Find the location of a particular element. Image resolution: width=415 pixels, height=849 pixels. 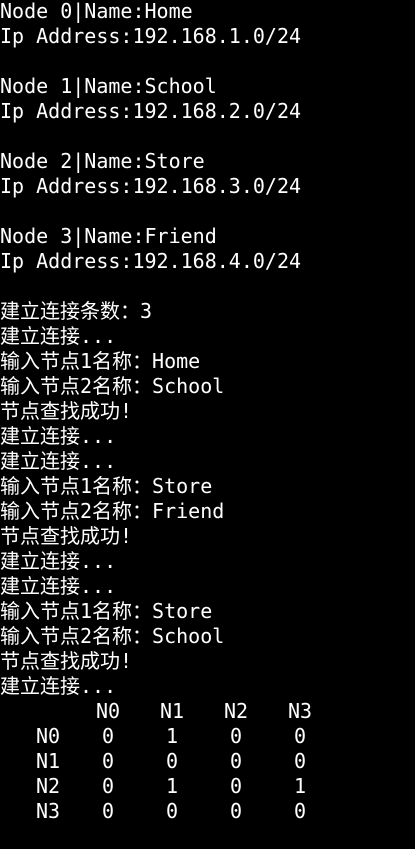

console-line: Ip Address:192.168.1.0/24 is located at coordinates (151, 36).